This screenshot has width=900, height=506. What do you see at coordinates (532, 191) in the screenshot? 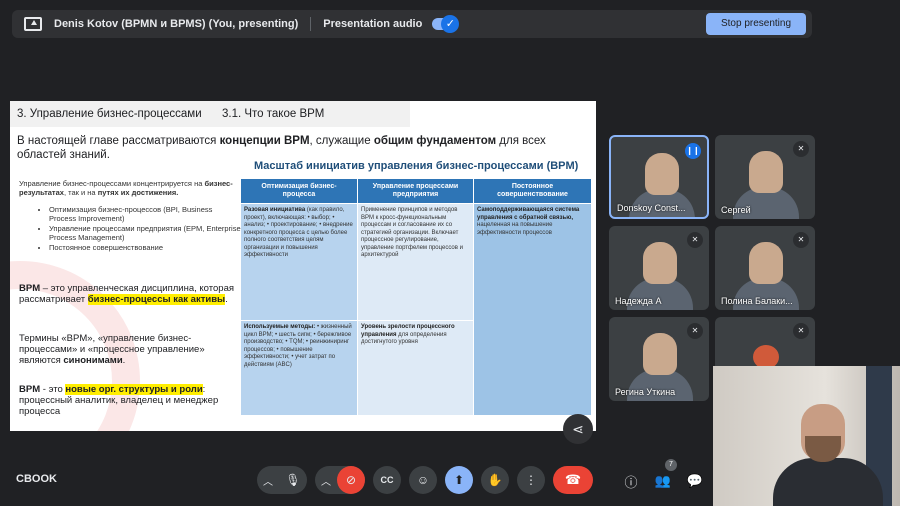
I see `table-col-head: Постоянное совершенствование` at bounding box center [532, 191].